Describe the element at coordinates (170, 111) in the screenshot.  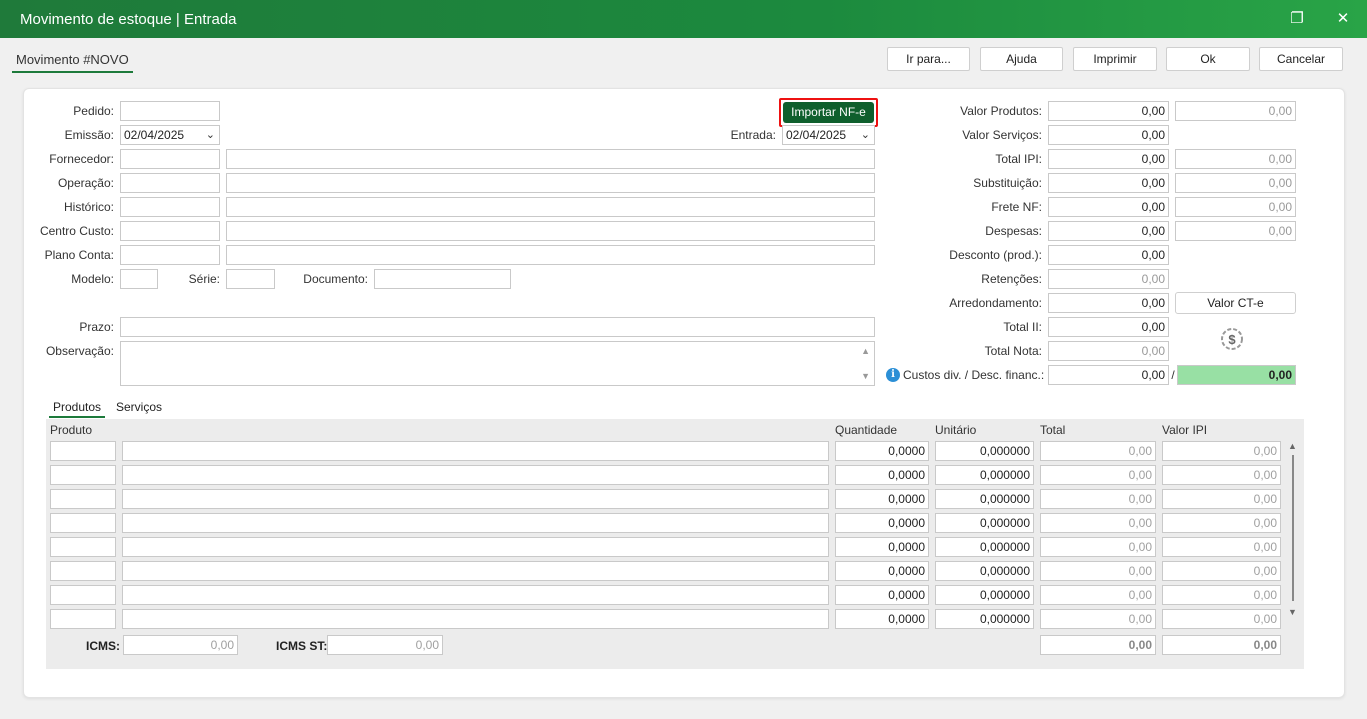
I see `pedido-input` at that location.